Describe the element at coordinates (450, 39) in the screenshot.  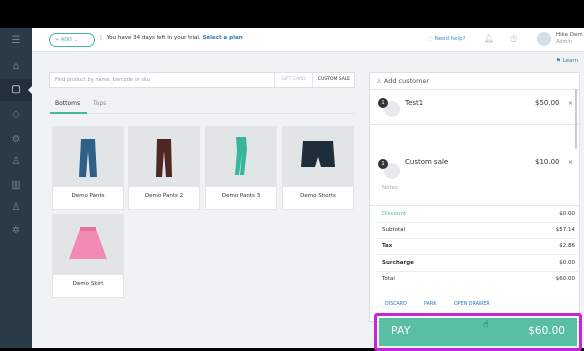
I see `need-help-label: Need help?` at that location.